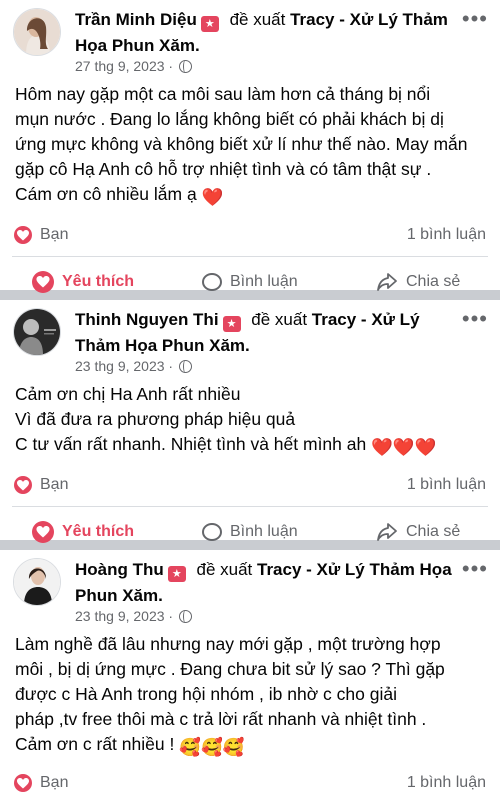 Image resolution: width=500 pixels, height=804 pixels. What do you see at coordinates (212, 747) in the screenshot?
I see `smiling-face-with-hearts-emoji: 🥰🥰🥰` at bounding box center [212, 747].